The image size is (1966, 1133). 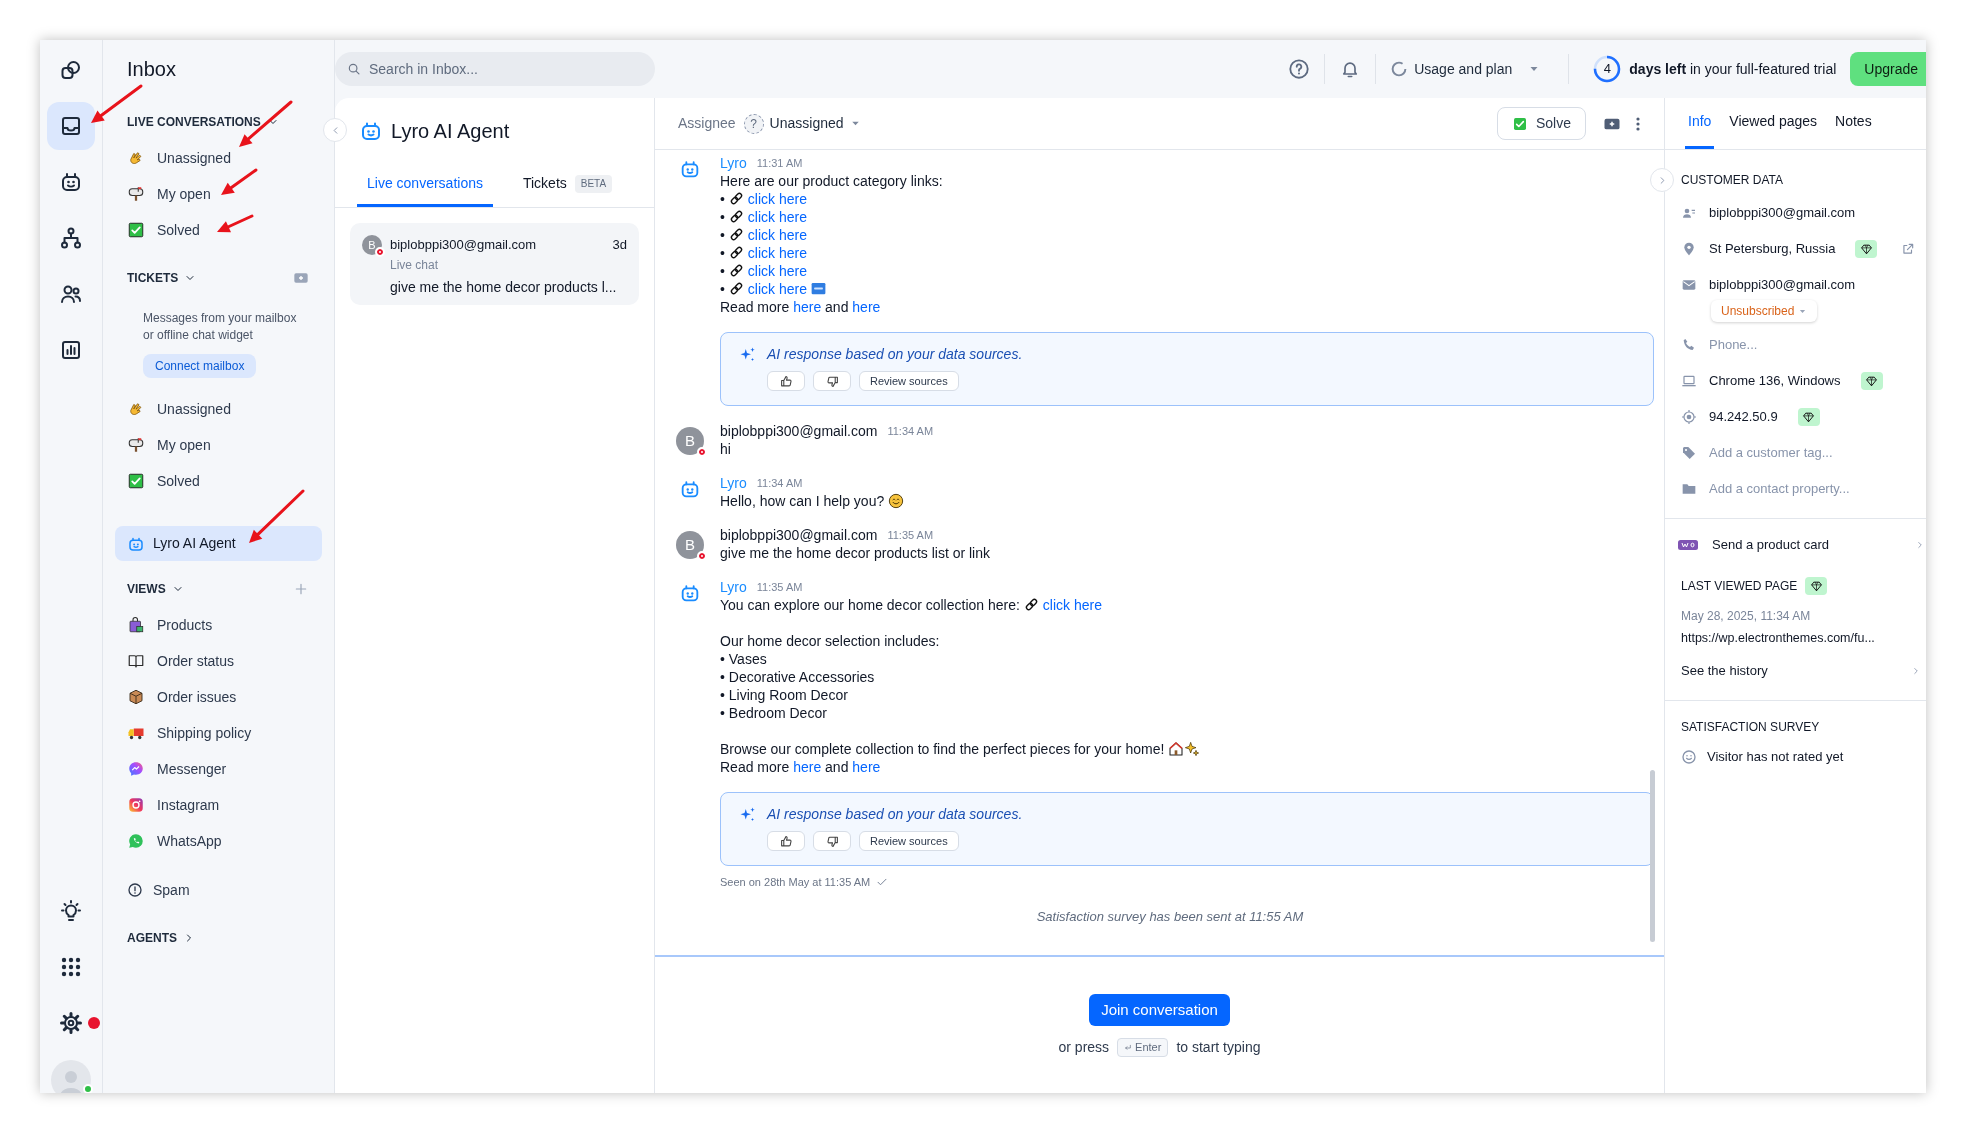 I want to click on sidebar-item: Messenger, so click(x=218, y=769).